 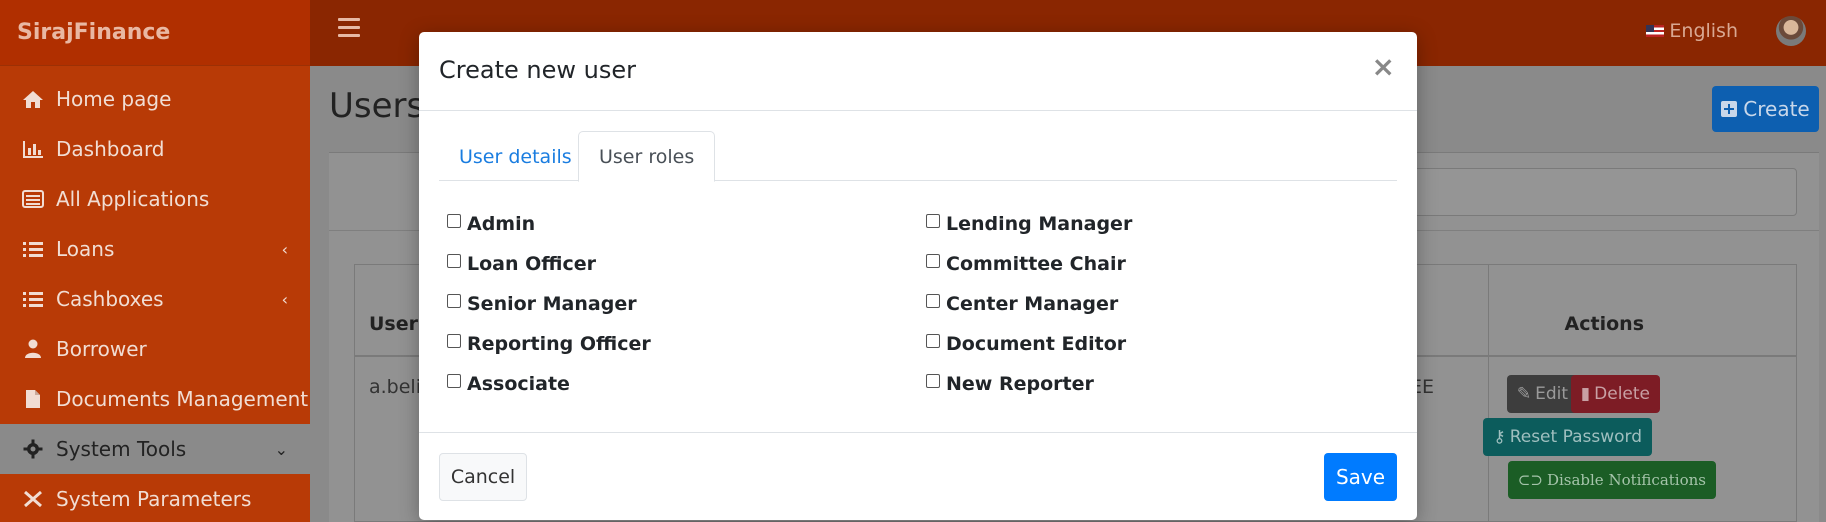 I want to click on role-admin: Admin, so click(x=491, y=224).